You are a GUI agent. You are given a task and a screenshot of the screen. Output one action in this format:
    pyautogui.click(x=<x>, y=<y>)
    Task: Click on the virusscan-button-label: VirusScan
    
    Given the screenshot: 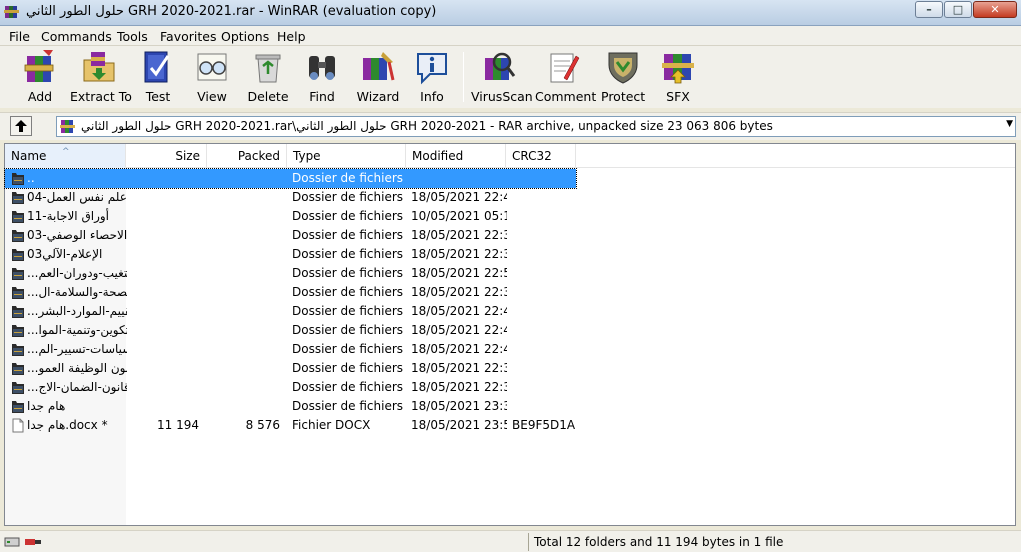 What is the action you would take?
    pyautogui.click(x=502, y=96)
    